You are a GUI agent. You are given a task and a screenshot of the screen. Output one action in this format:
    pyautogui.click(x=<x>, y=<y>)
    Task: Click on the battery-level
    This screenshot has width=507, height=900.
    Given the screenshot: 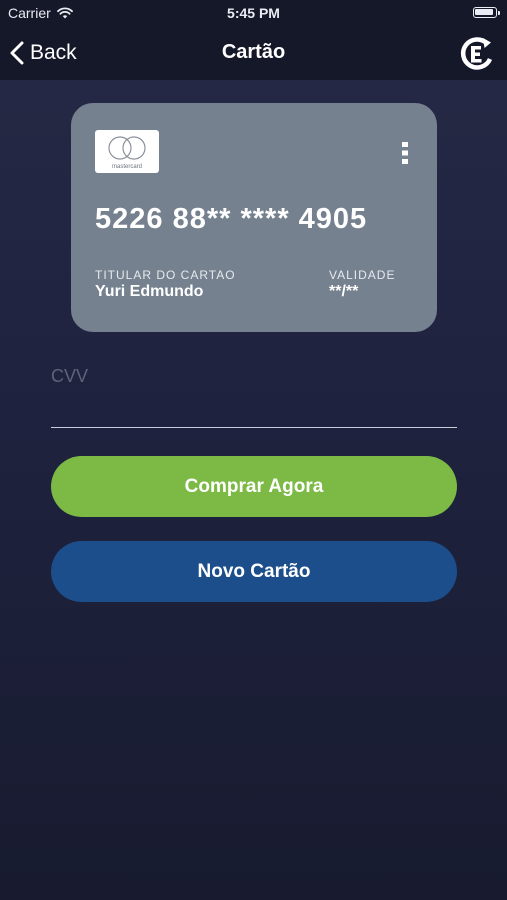 What is the action you would take?
    pyautogui.click(x=484, y=12)
    